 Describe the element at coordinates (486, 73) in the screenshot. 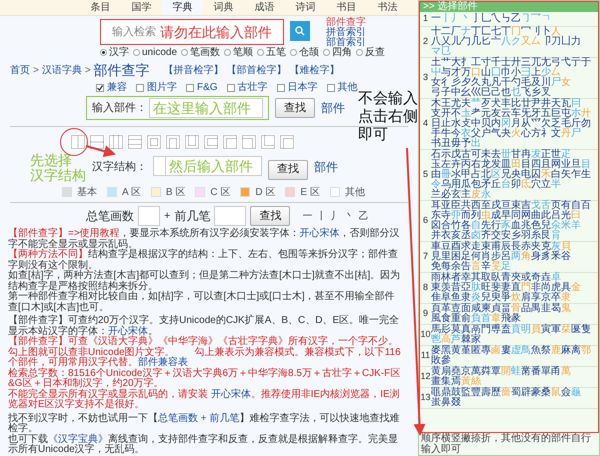

I see `part-characters: 山` at that location.